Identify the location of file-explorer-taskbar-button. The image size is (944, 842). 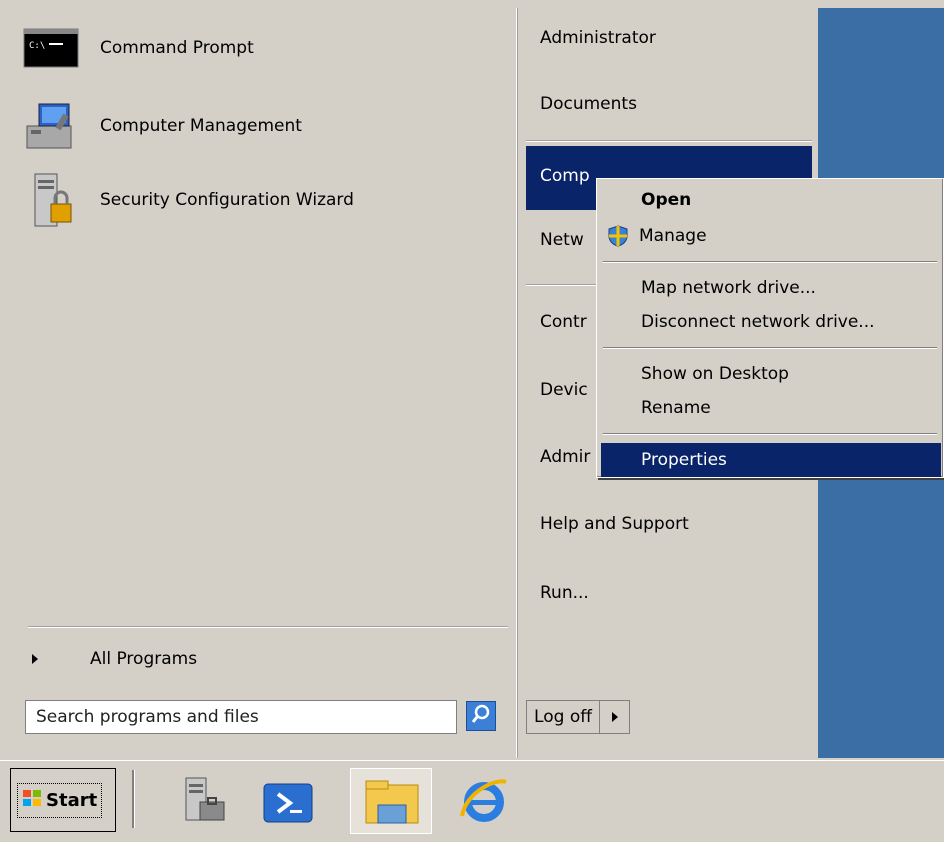
(391, 801).